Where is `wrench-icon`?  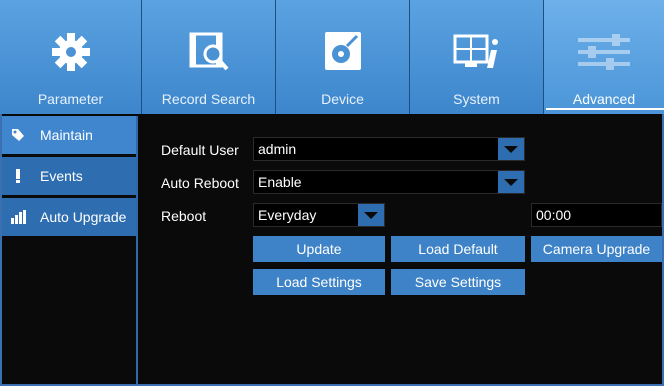
wrench-icon is located at coordinates (21, 135).